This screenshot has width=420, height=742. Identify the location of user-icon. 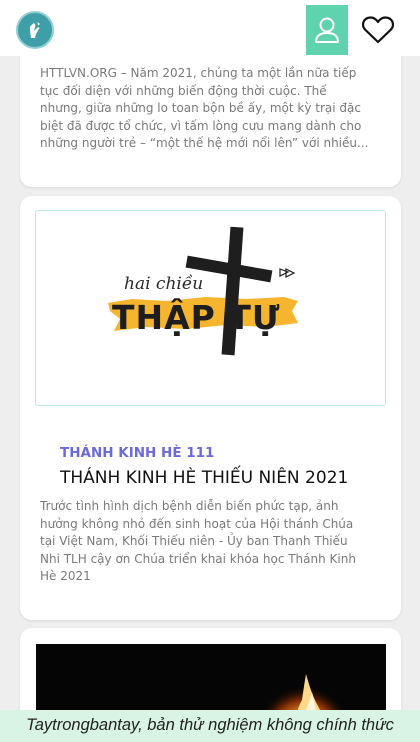
(327, 30).